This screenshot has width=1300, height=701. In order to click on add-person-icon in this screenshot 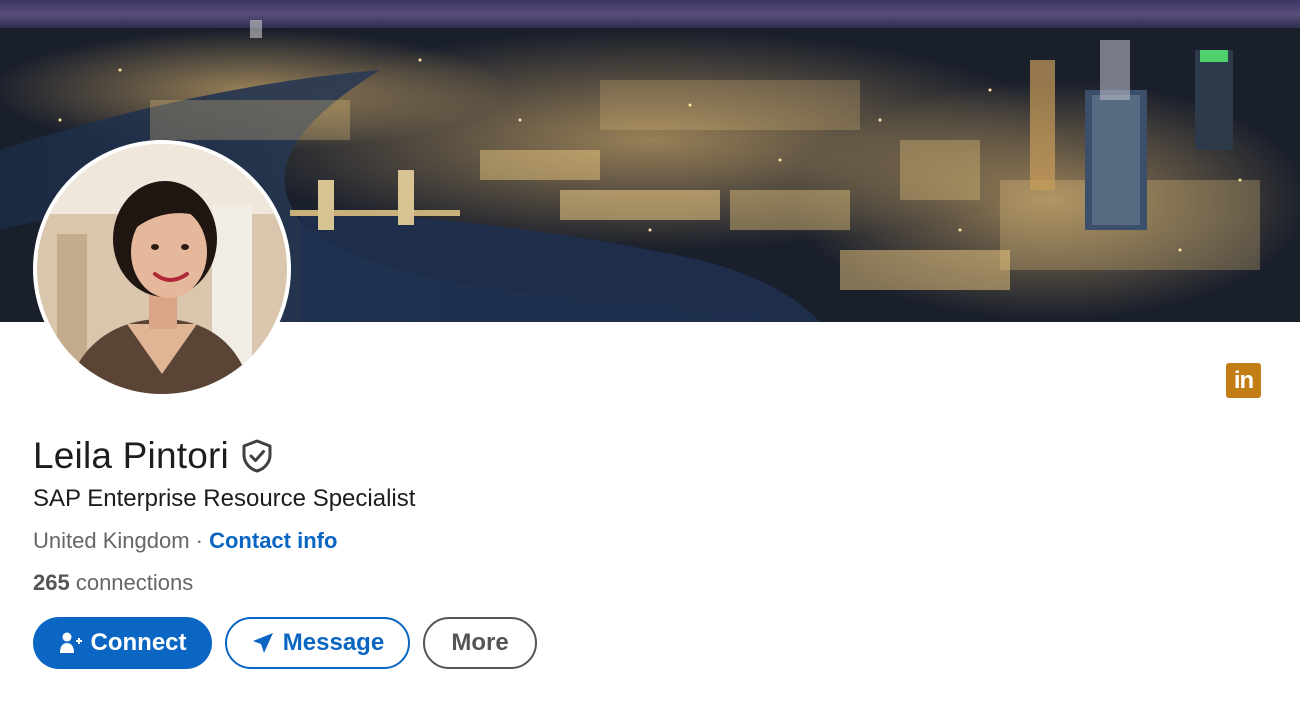, I will do `click(70, 642)`.